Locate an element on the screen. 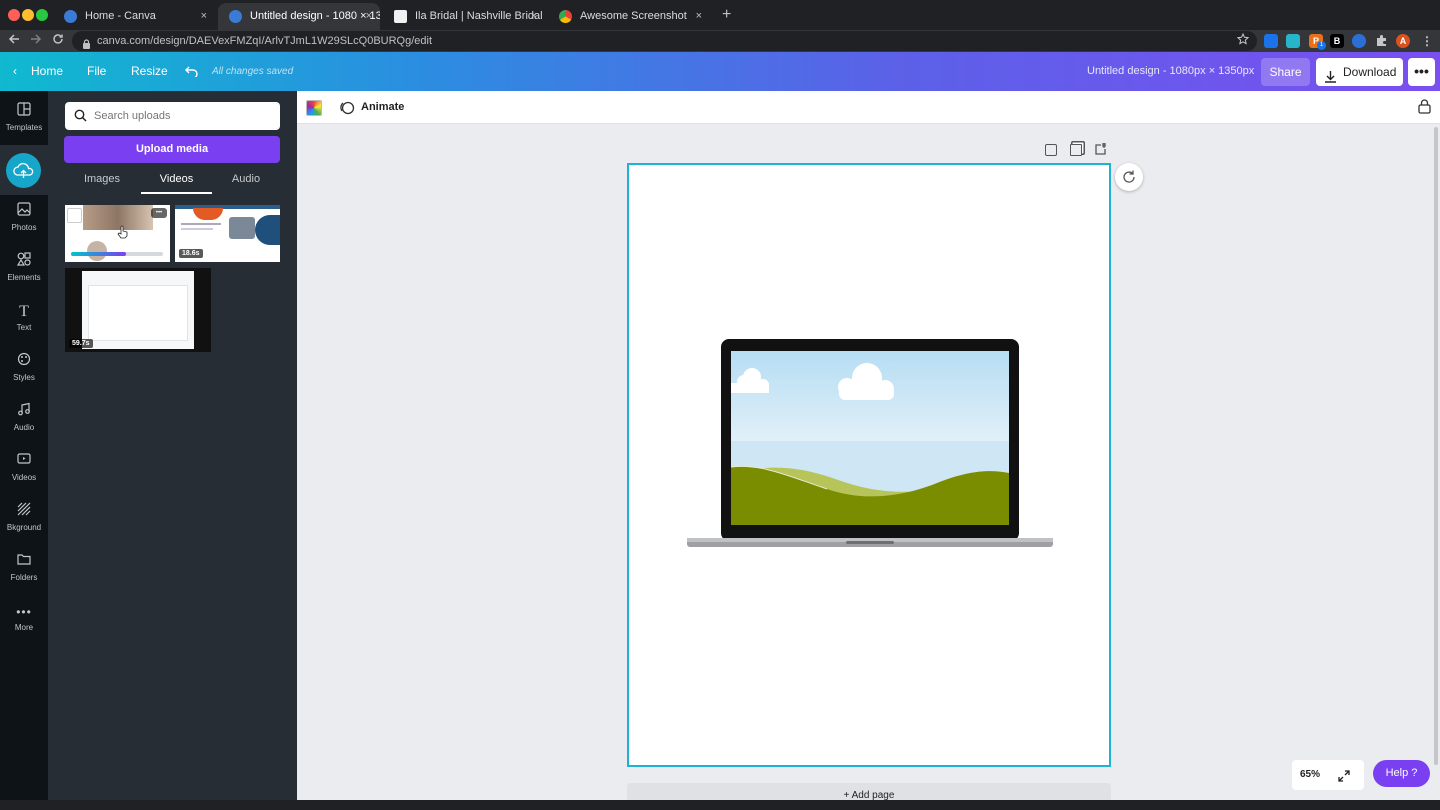 This screenshot has width=1440, height=810. rail-item-background: Bkground is located at coordinates (24, 520).